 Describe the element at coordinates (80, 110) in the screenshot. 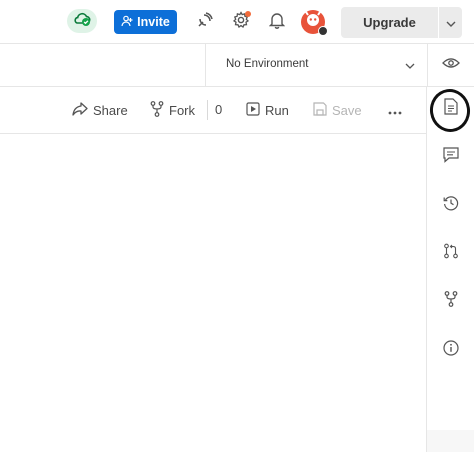

I see `share-icon` at that location.